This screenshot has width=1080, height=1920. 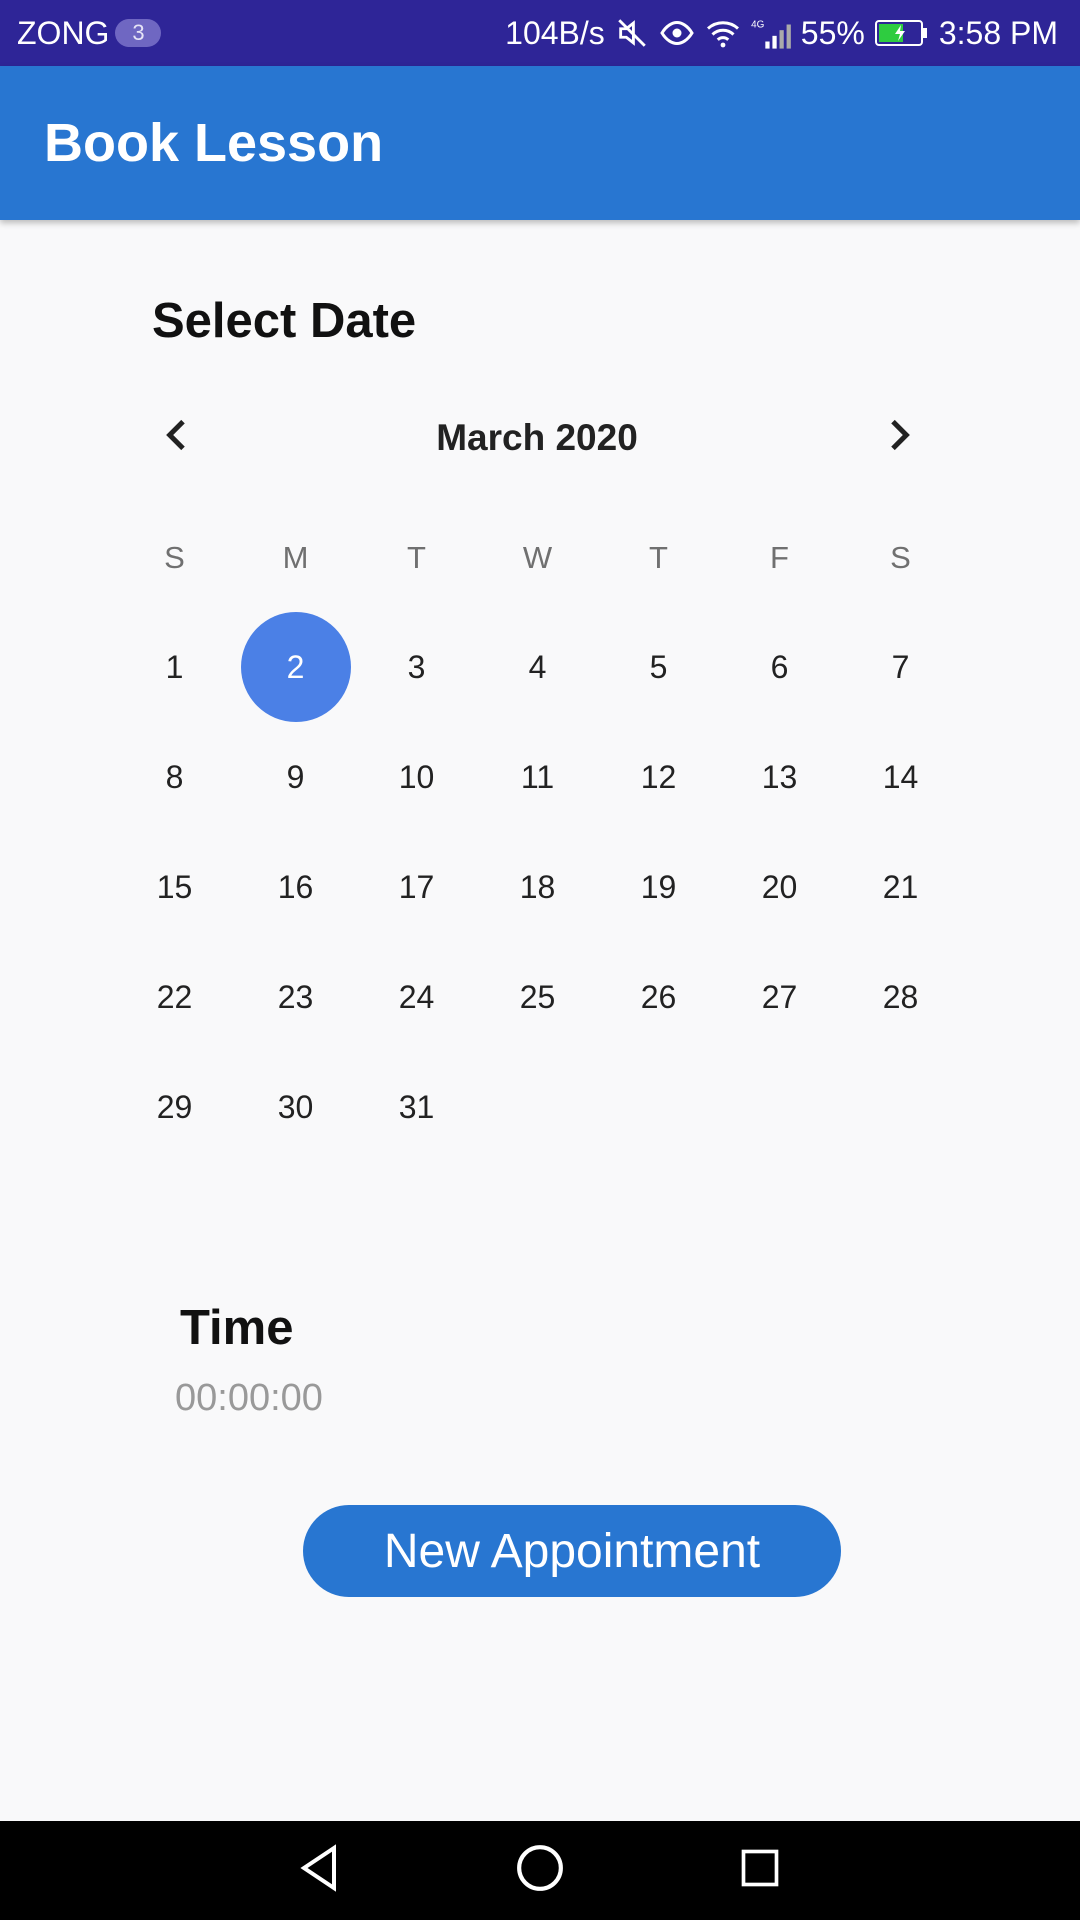 I want to click on day-number: 24, so click(x=416, y=996).